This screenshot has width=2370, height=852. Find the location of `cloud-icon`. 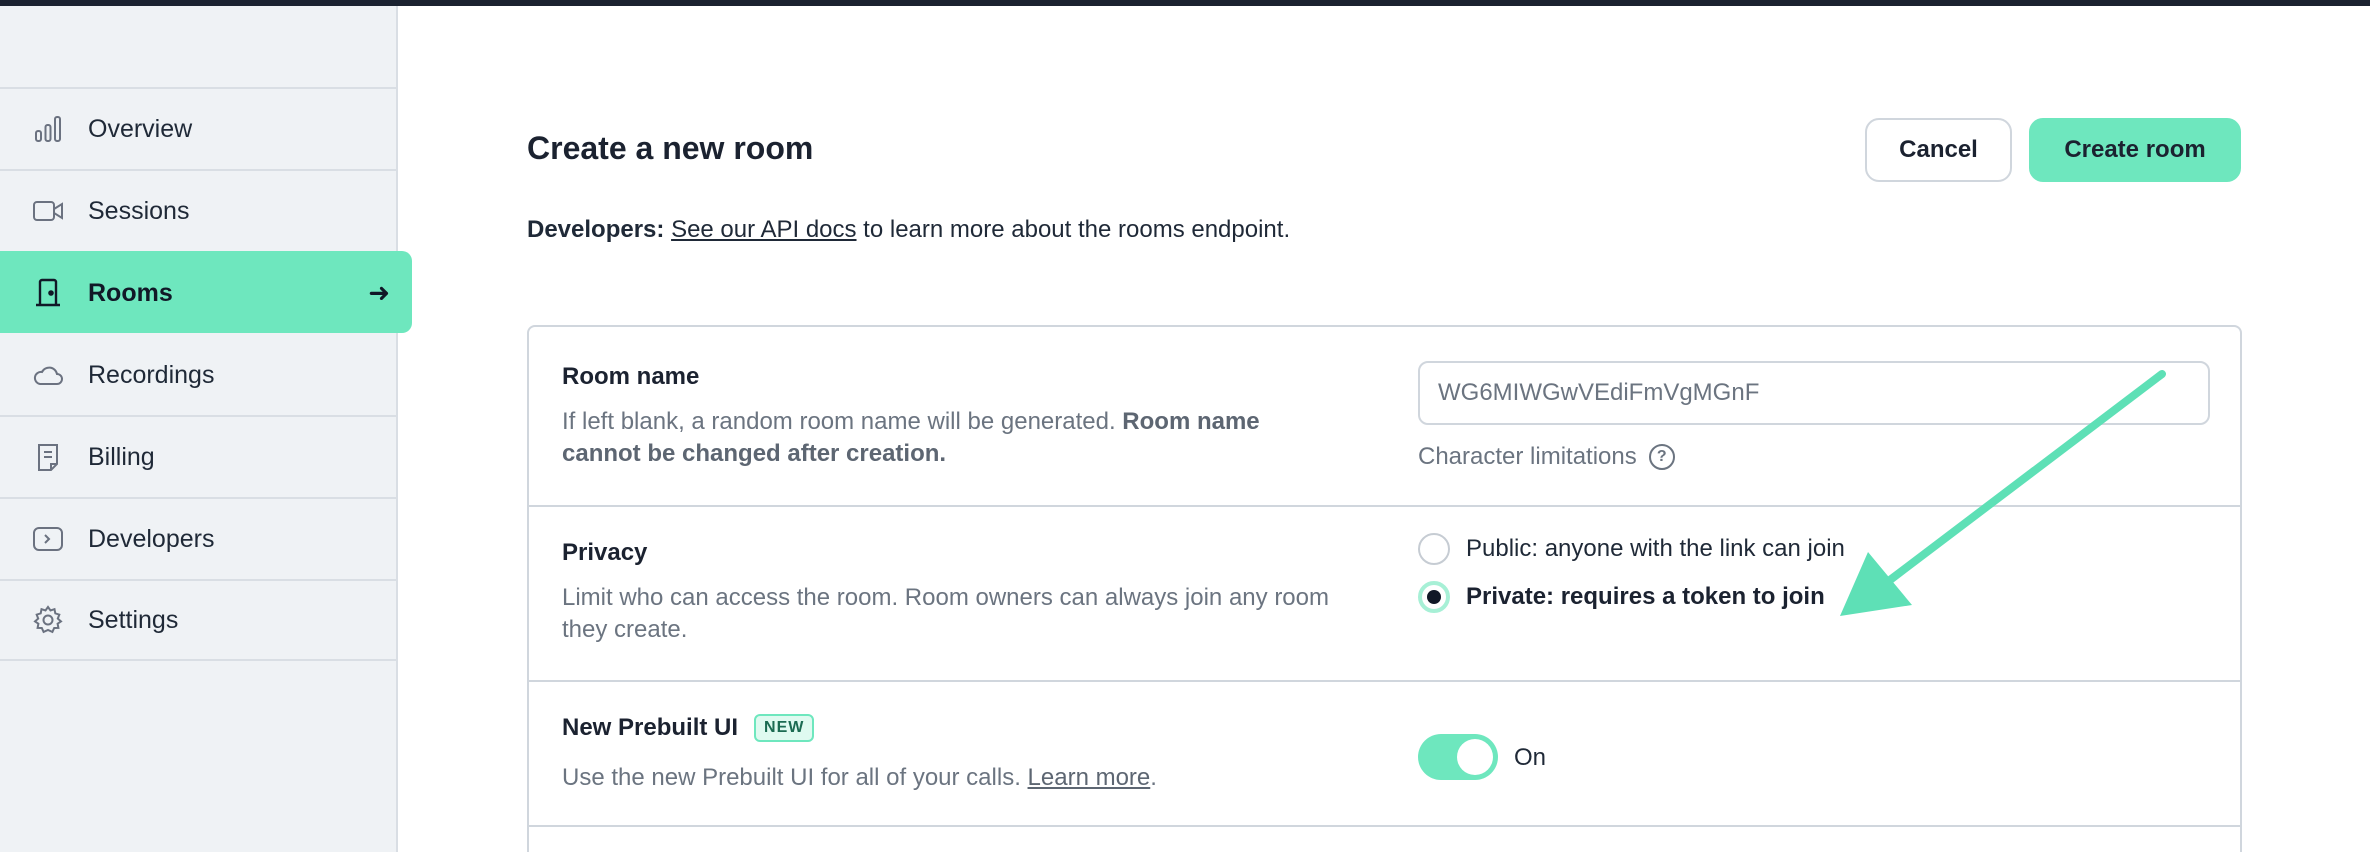

cloud-icon is located at coordinates (48, 375).